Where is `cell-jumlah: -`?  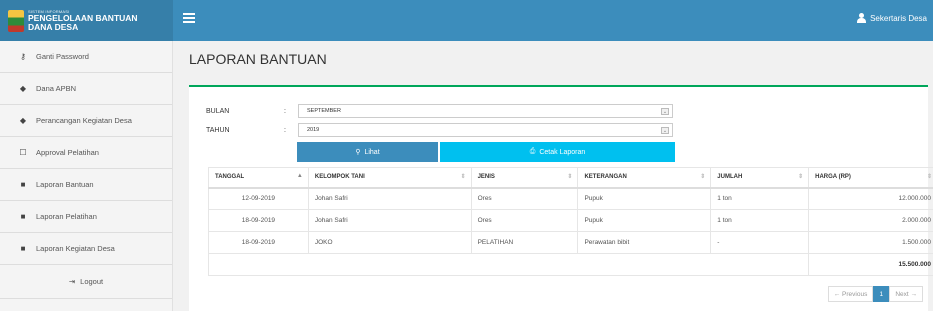
cell-jumlah: - is located at coordinates (760, 242).